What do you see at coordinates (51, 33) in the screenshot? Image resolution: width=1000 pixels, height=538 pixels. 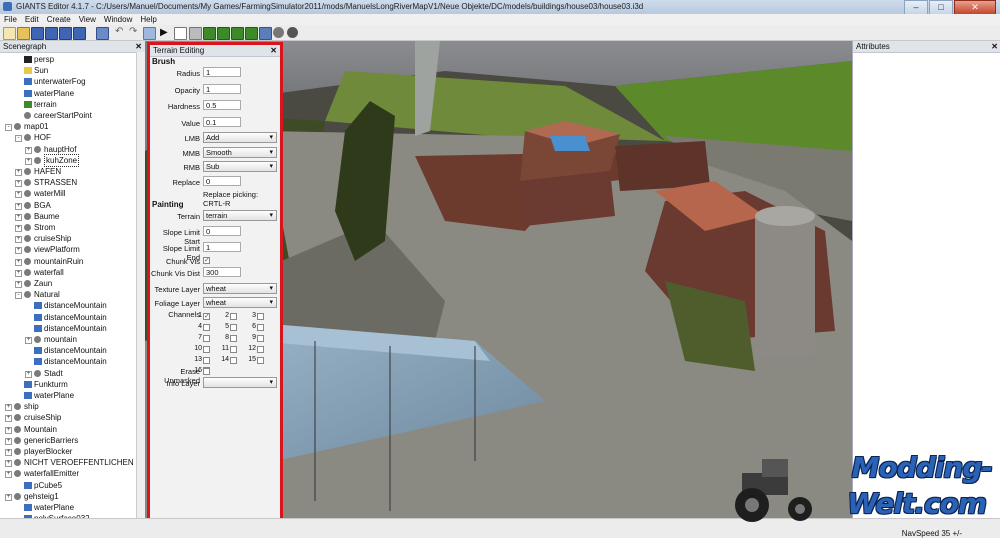 I see `save-as-icon` at bounding box center [51, 33].